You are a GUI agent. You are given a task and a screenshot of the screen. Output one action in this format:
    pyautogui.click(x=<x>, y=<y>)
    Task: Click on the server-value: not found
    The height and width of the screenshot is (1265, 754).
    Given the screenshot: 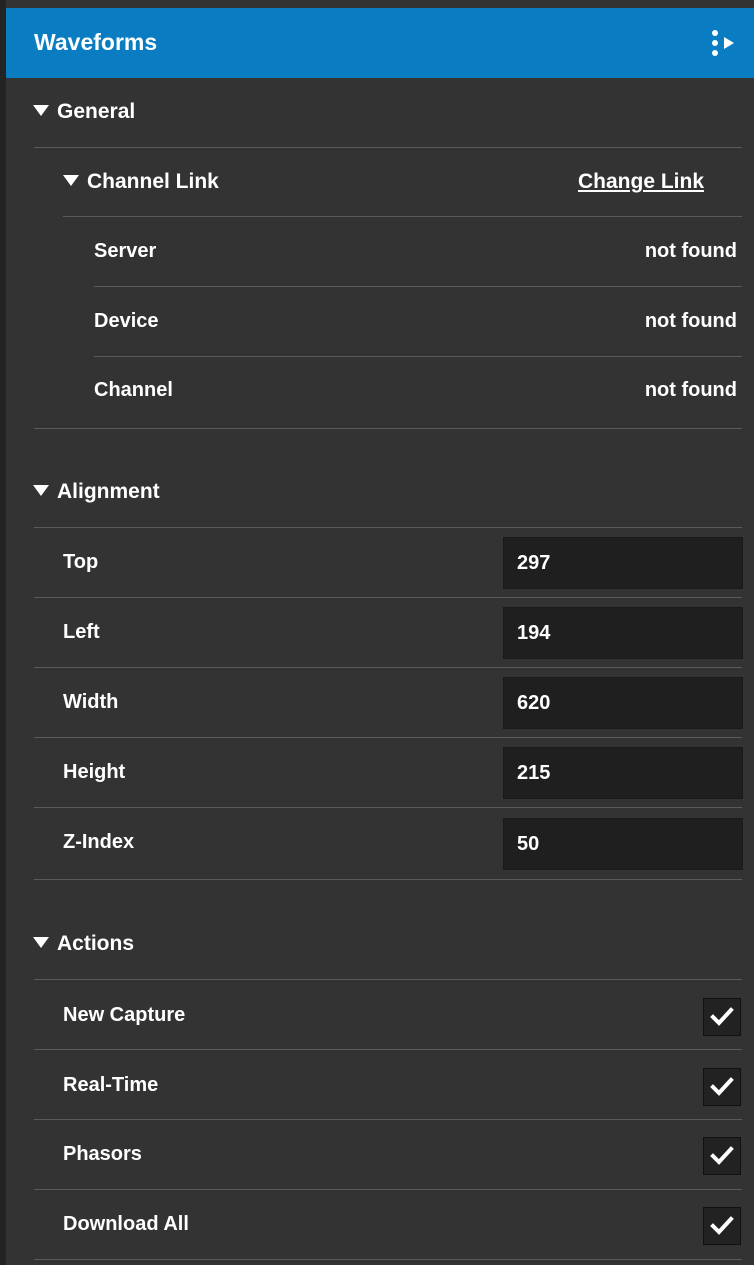 What is the action you would take?
    pyautogui.click(x=690, y=251)
    